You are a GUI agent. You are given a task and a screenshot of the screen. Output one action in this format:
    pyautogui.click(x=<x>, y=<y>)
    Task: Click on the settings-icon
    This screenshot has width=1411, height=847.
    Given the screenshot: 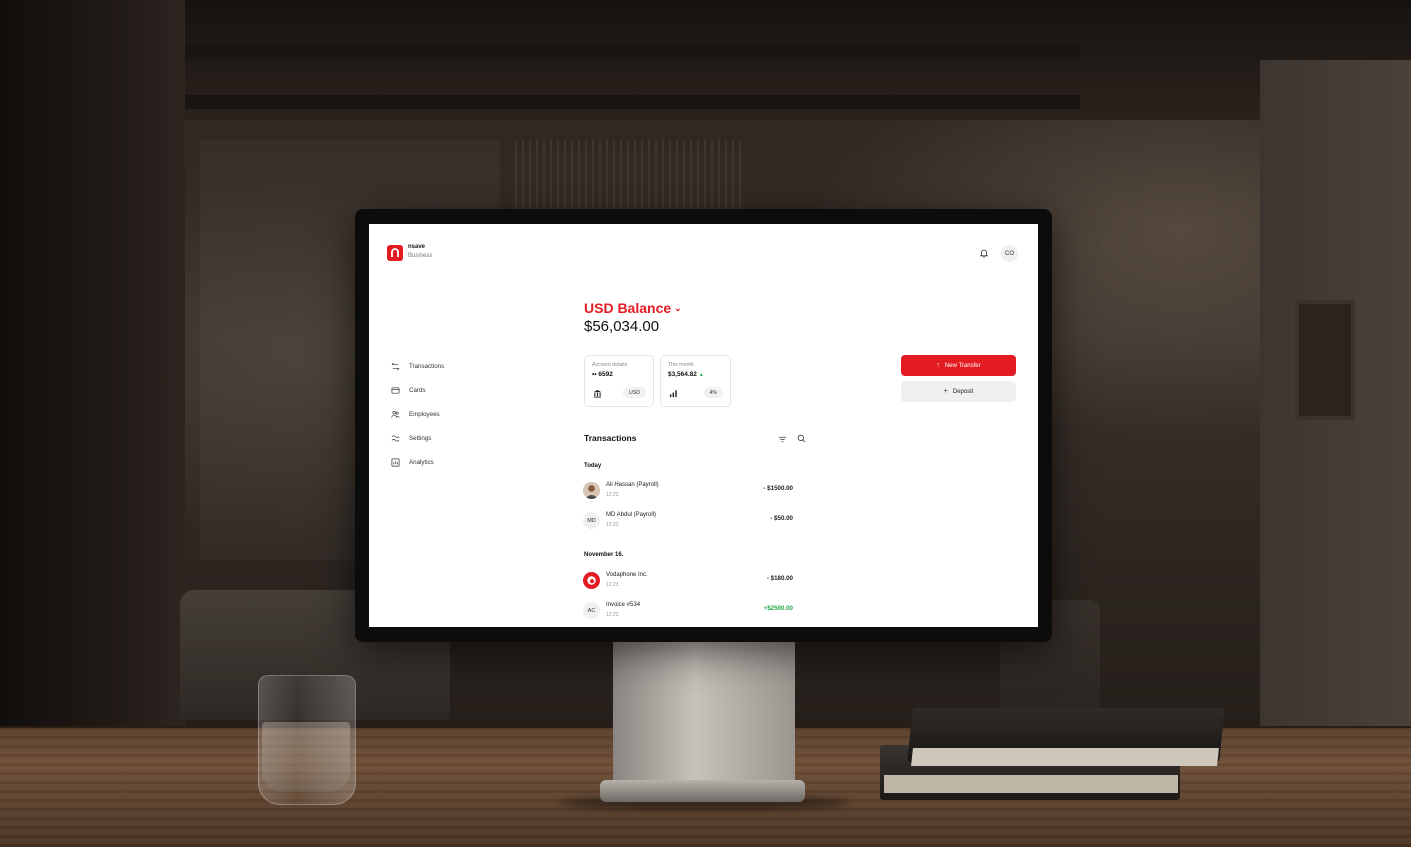 What is the action you would take?
    pyautogui.click(x=395, y=438)
    